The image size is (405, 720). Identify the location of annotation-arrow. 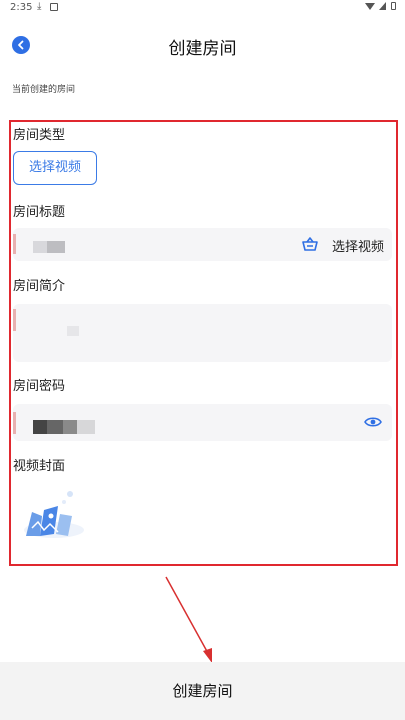
(188, 619).